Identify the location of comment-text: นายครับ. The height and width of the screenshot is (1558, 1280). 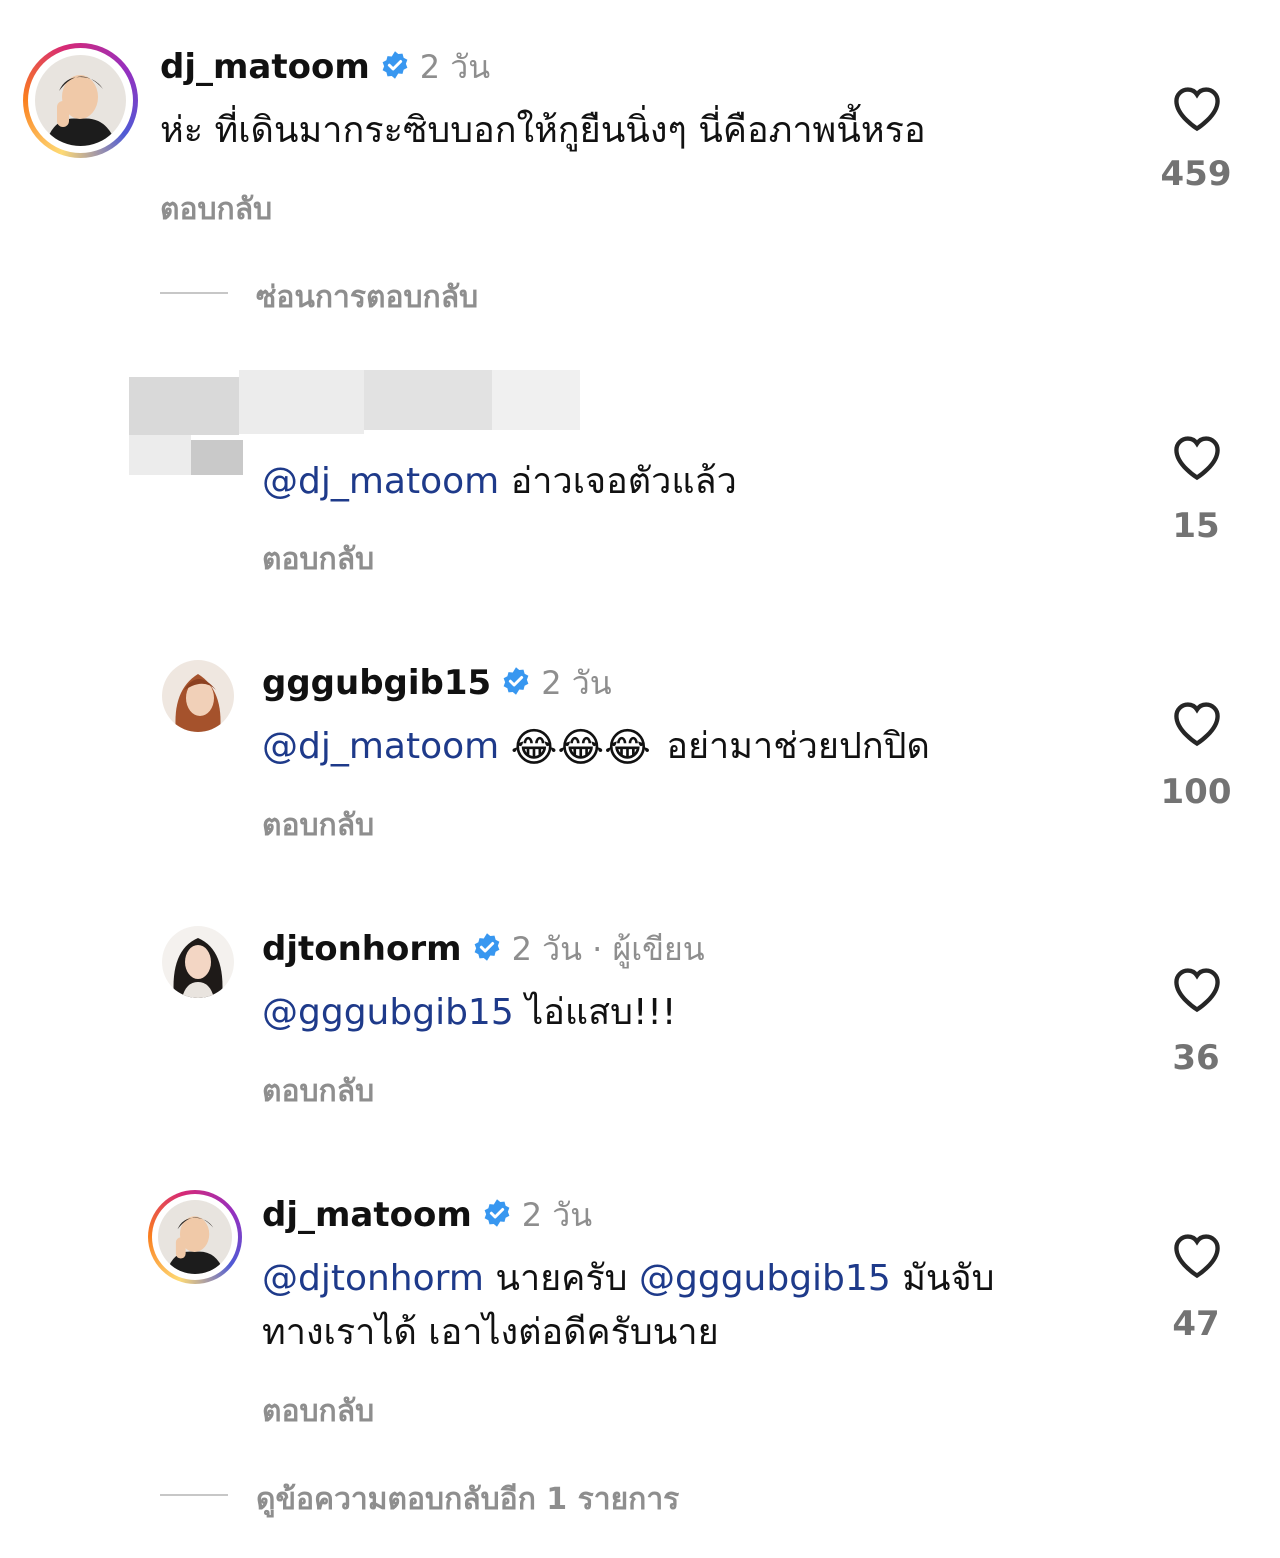
(561, 1278).